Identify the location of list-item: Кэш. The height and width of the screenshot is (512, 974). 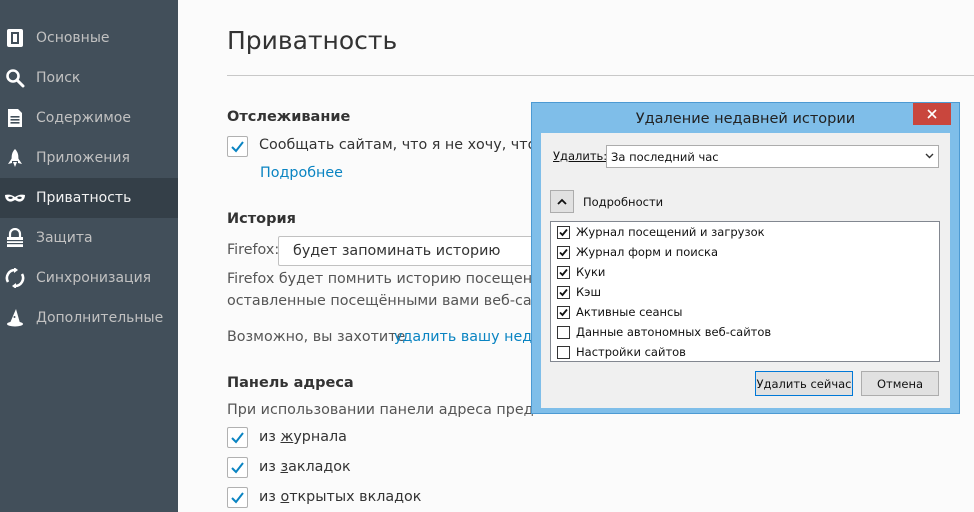
(579, 292).